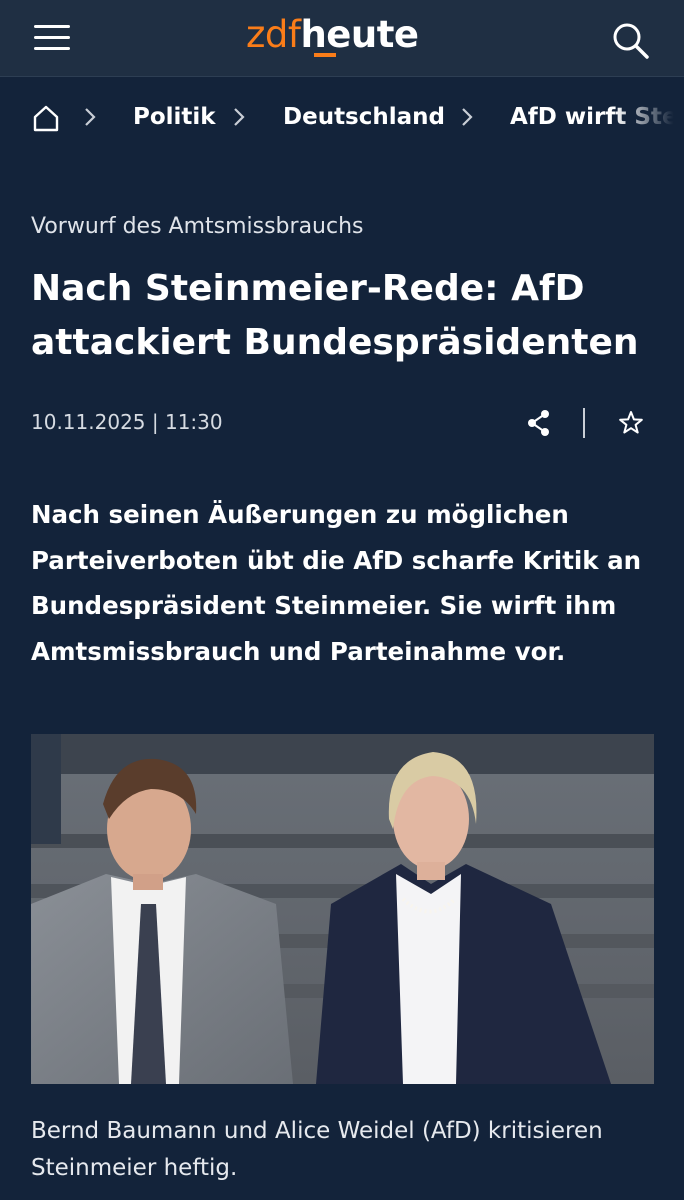  What do you see at coordinates (584, 423) in the screenshot?
I see `meta-divider` at bounding box center [584, 423].